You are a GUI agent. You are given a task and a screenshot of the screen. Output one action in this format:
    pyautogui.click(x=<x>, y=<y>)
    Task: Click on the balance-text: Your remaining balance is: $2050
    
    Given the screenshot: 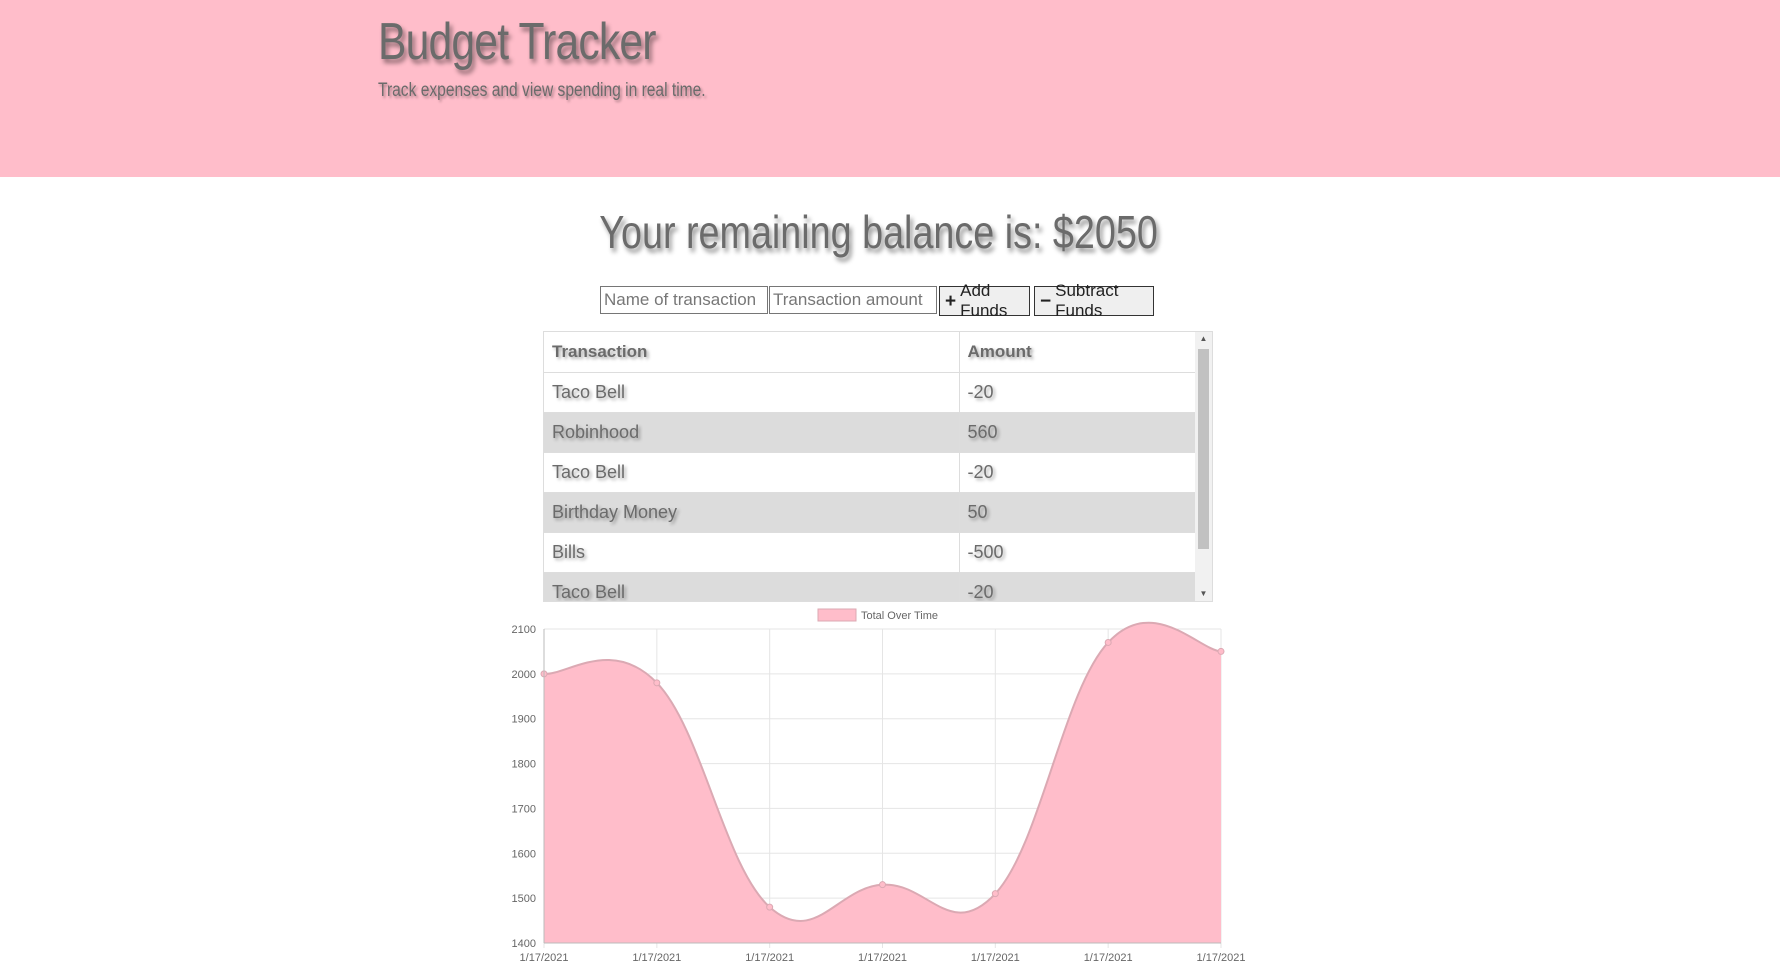 What is the action you would take?
    pyautogui.click(x=878, y=232)
    